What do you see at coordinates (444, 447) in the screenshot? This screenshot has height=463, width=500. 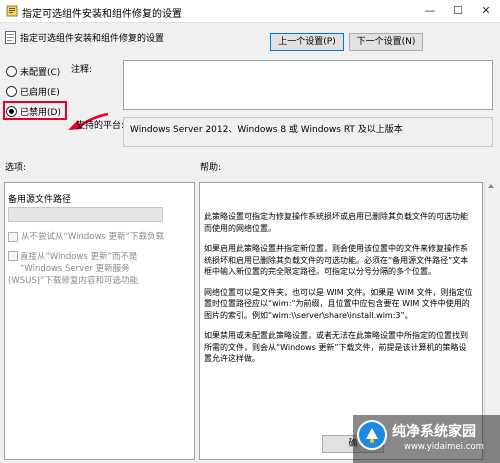 I see `watermark-url: www.yidaimei.com` at bounding box center [444, 447].